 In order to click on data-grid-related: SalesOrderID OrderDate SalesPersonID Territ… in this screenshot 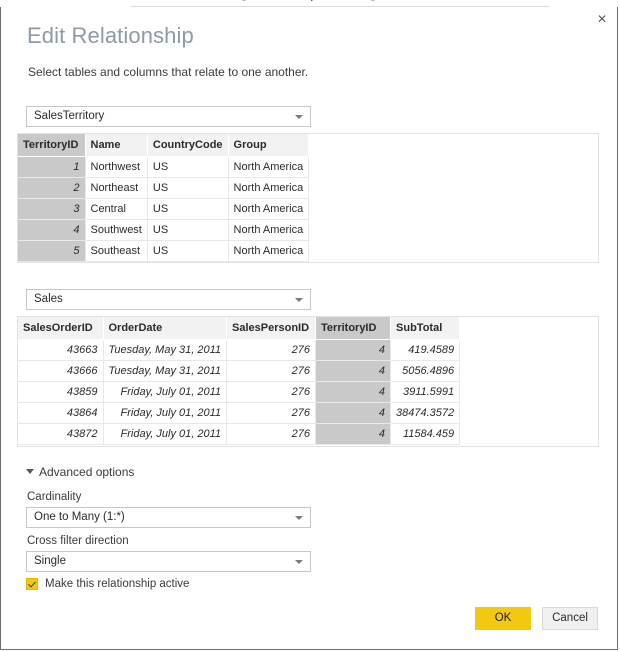, I will do `click(239, 381)`.